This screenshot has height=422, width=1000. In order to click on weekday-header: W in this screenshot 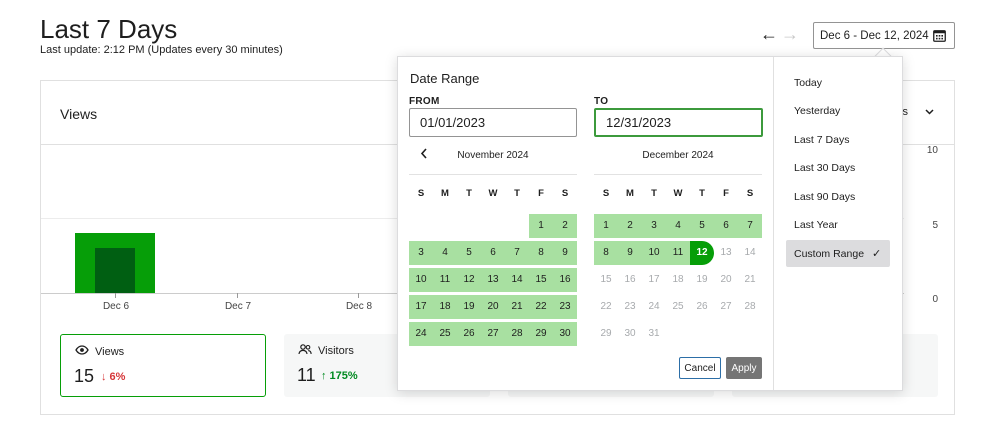, I will do `click(678, 193)`.